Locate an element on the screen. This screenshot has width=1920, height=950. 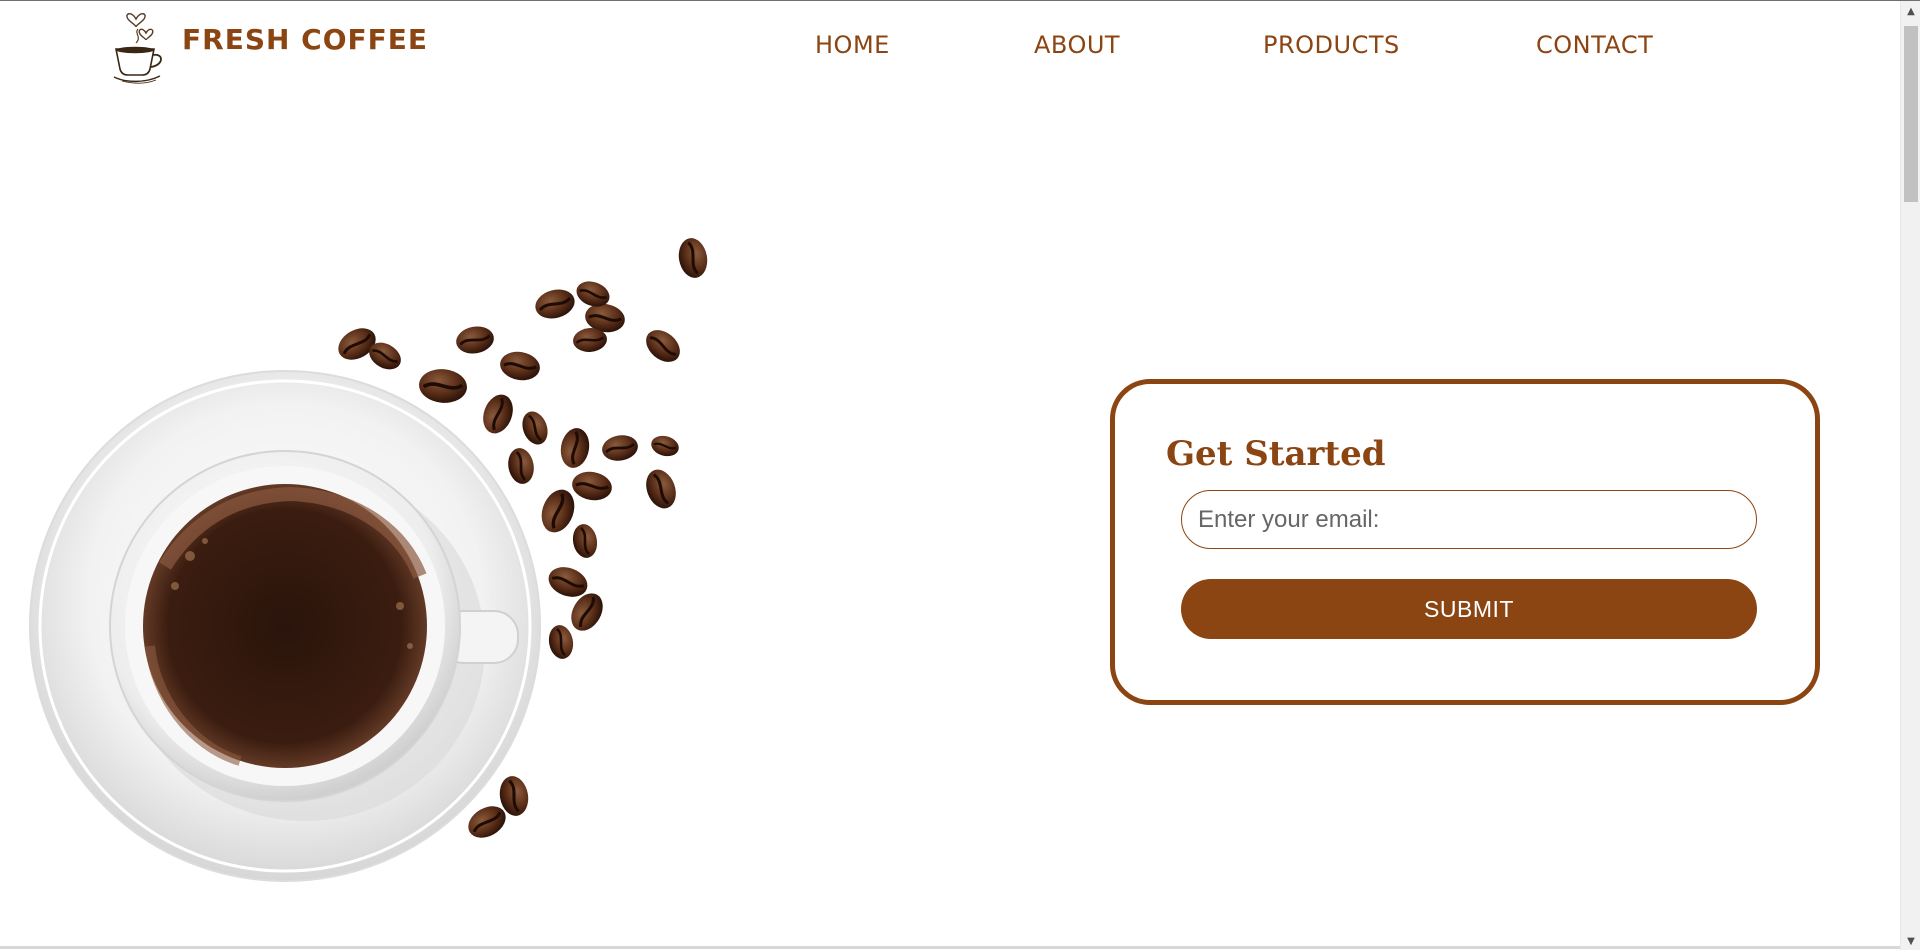
vertical-scrollbar: ▲ ▼ is located at coordinates (1910, 475).